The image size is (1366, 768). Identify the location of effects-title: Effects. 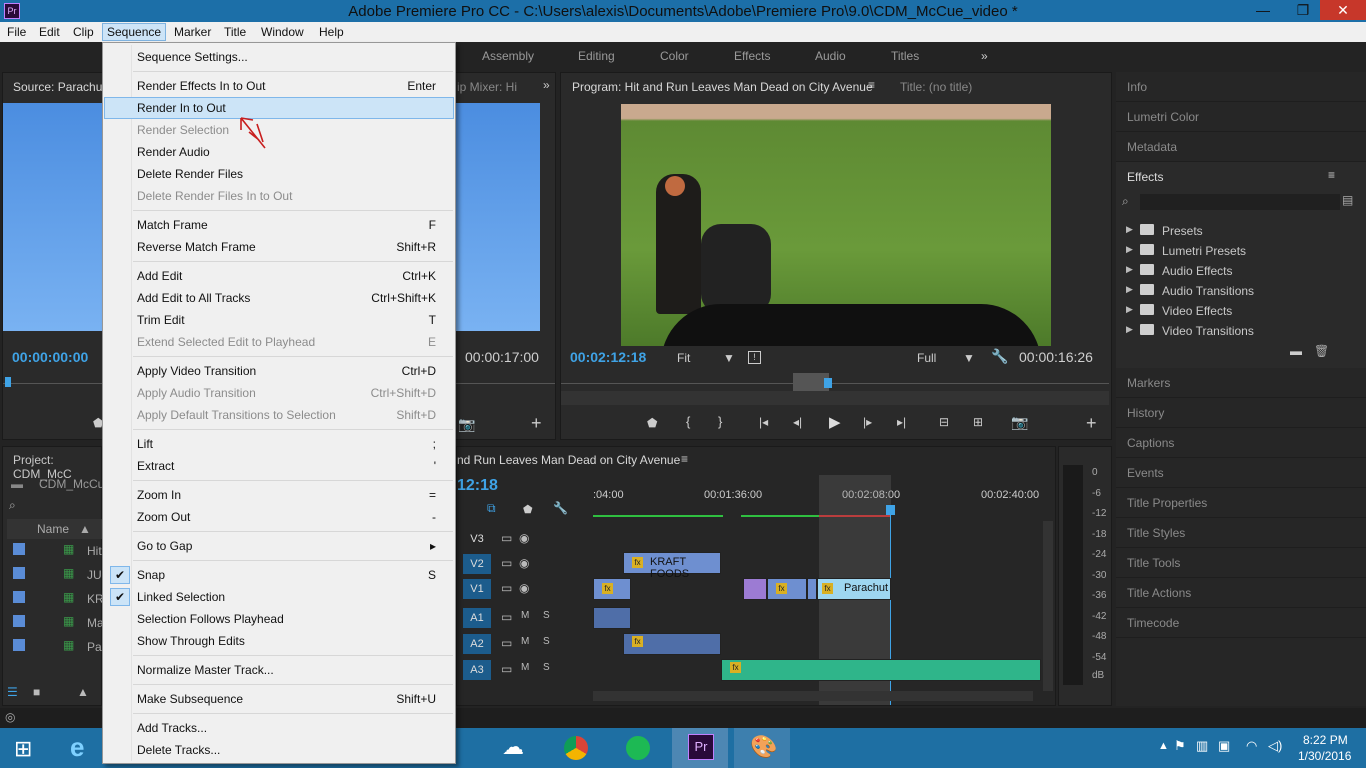
(1145, 177).